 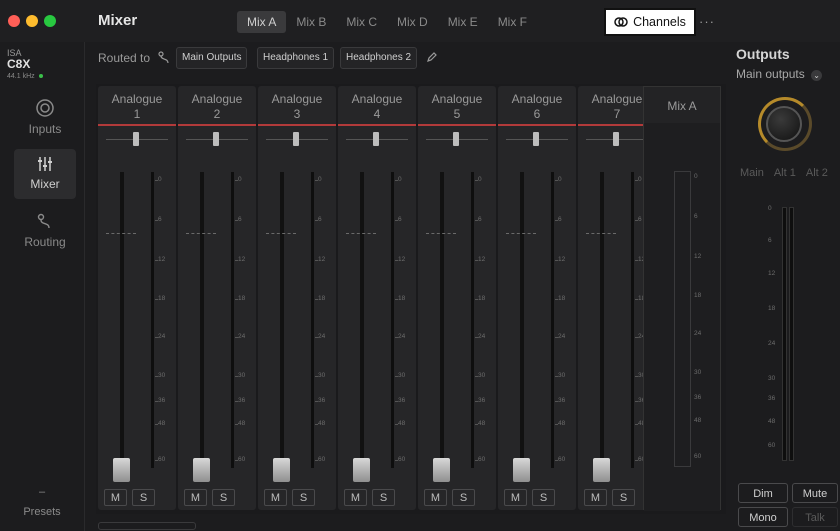 What do you see at coordinates (482, 336) in the screenshot?
I see `scale-label: 24` at bounding box center [482, 336].